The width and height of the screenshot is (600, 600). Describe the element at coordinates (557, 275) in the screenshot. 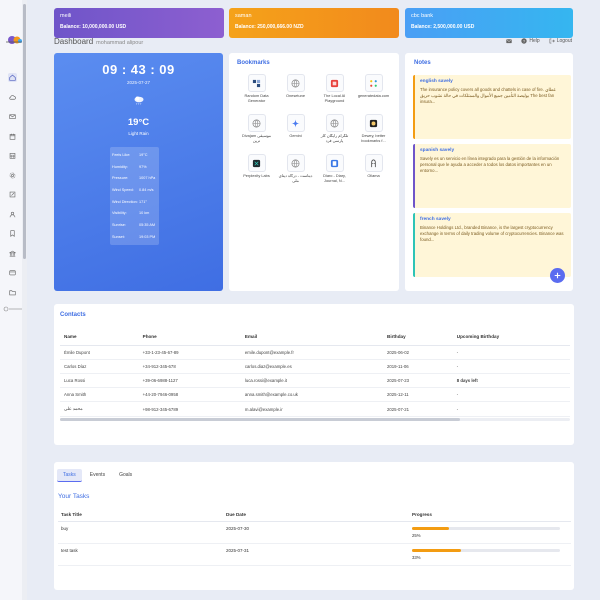

I see `add-note-button` at that location.